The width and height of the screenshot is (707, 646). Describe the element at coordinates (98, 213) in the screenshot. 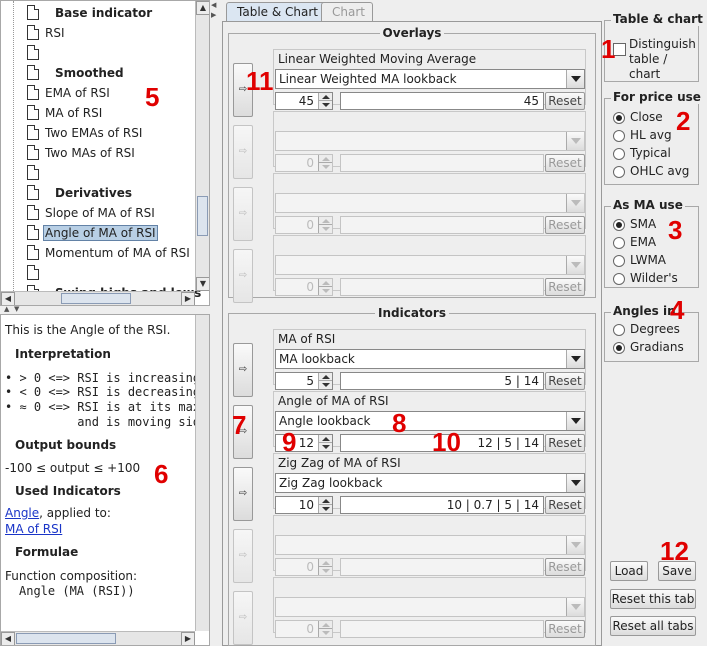

I see `tree-item: Slope of MA of RSI` at that location.